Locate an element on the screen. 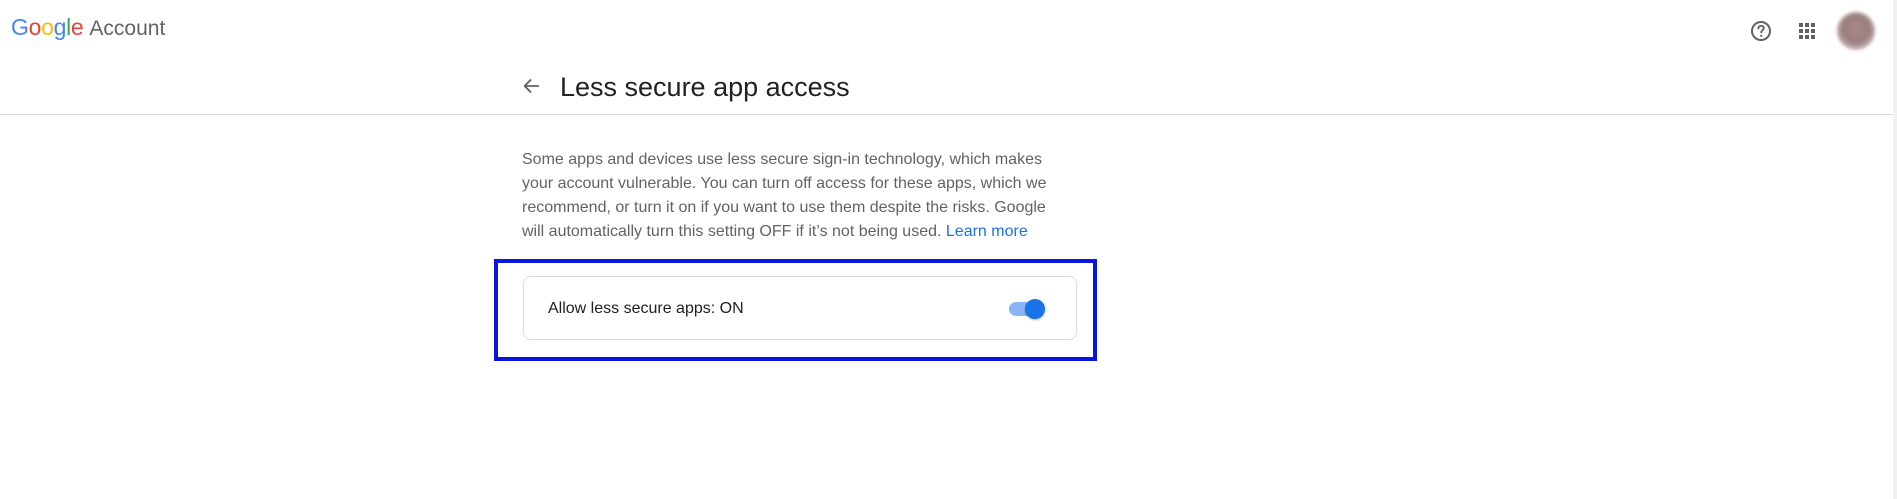  help-icon is located at coordinates (1761, 31).